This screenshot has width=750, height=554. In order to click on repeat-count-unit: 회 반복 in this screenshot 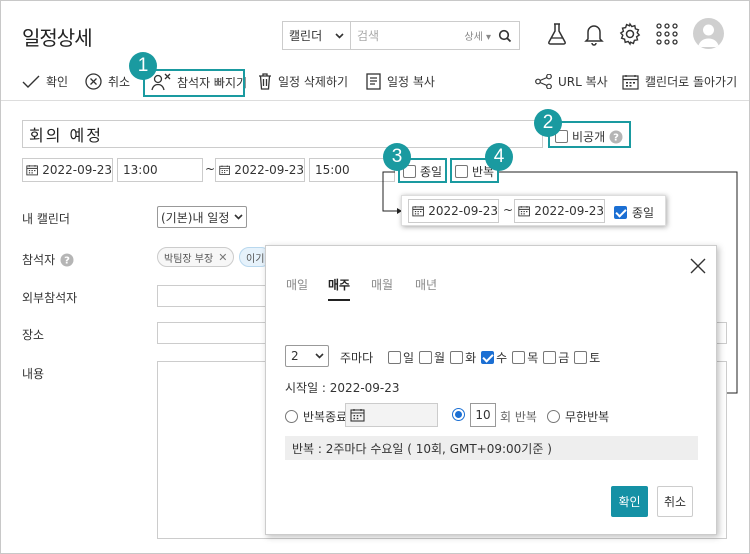, I will do `click(518, 417)`.